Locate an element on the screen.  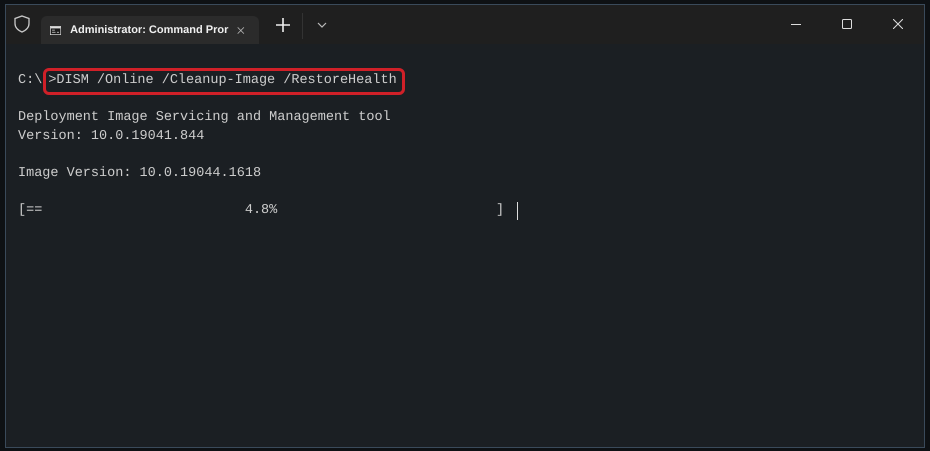
output-text: Version: 10.0.19041.844 is located at coordinates (111, 137).